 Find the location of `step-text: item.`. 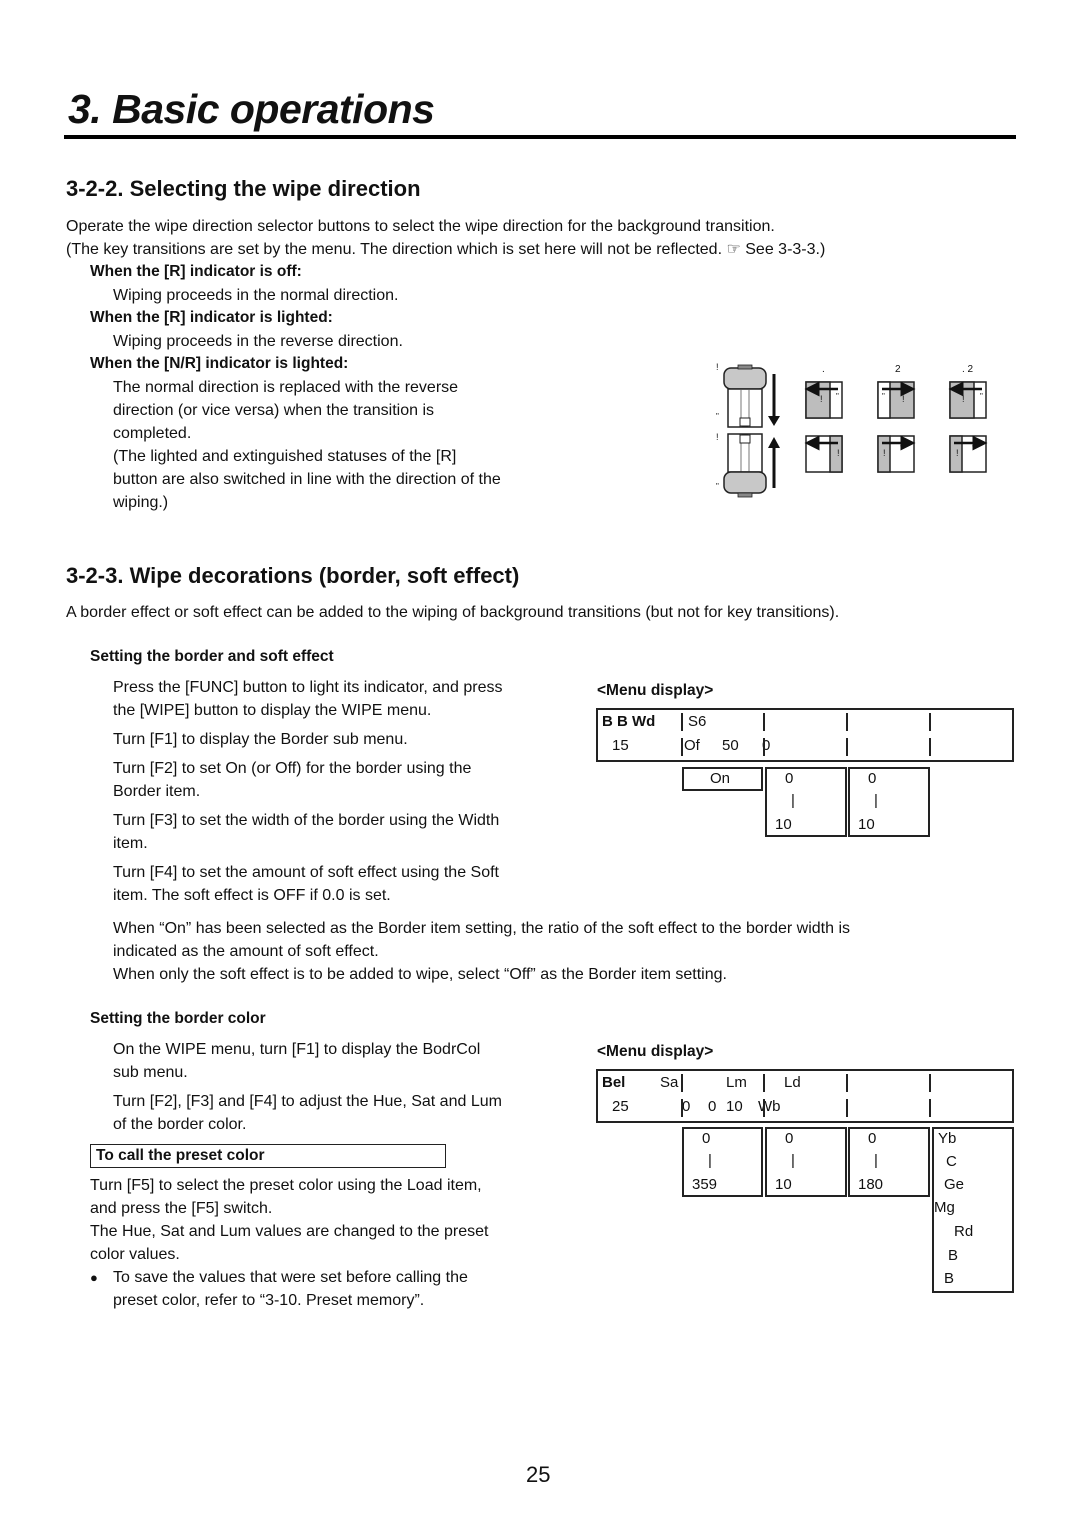

step-text: item. is located at coordinates (130, 843).